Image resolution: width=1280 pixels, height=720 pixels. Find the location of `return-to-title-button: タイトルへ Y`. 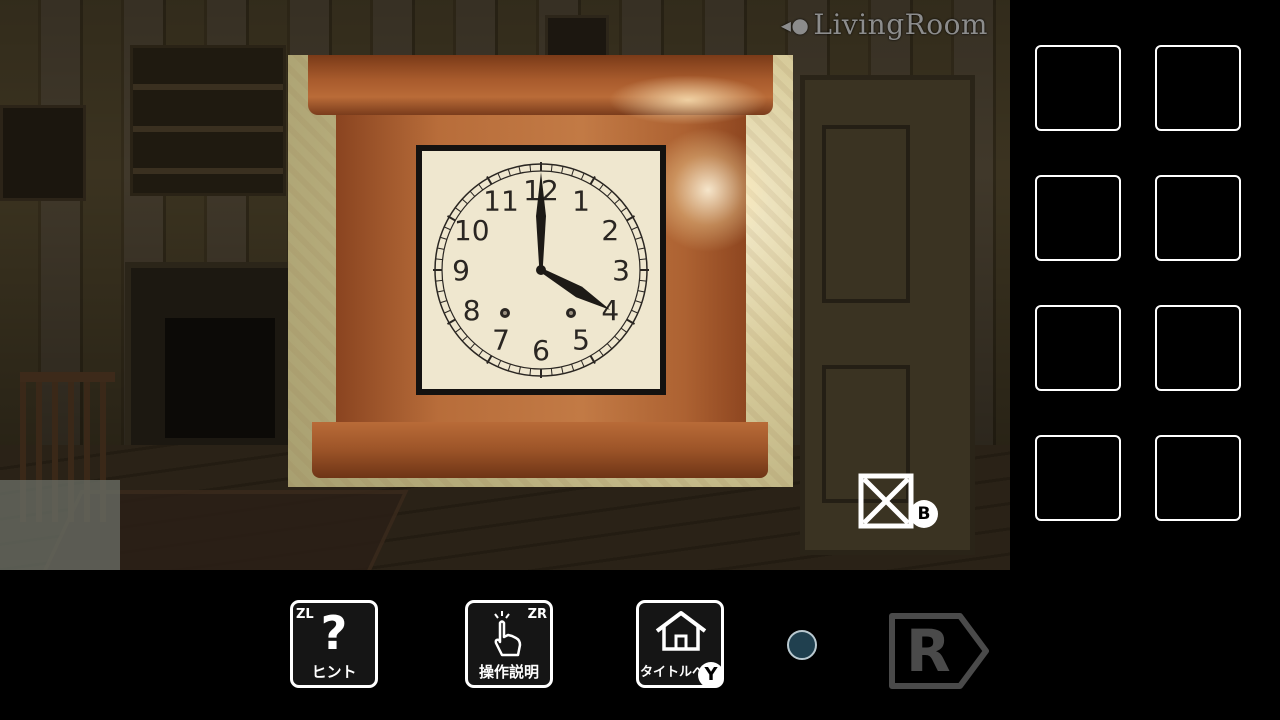

return-to-title-button: タイトルへ Y is located at coordinates (680, 644).